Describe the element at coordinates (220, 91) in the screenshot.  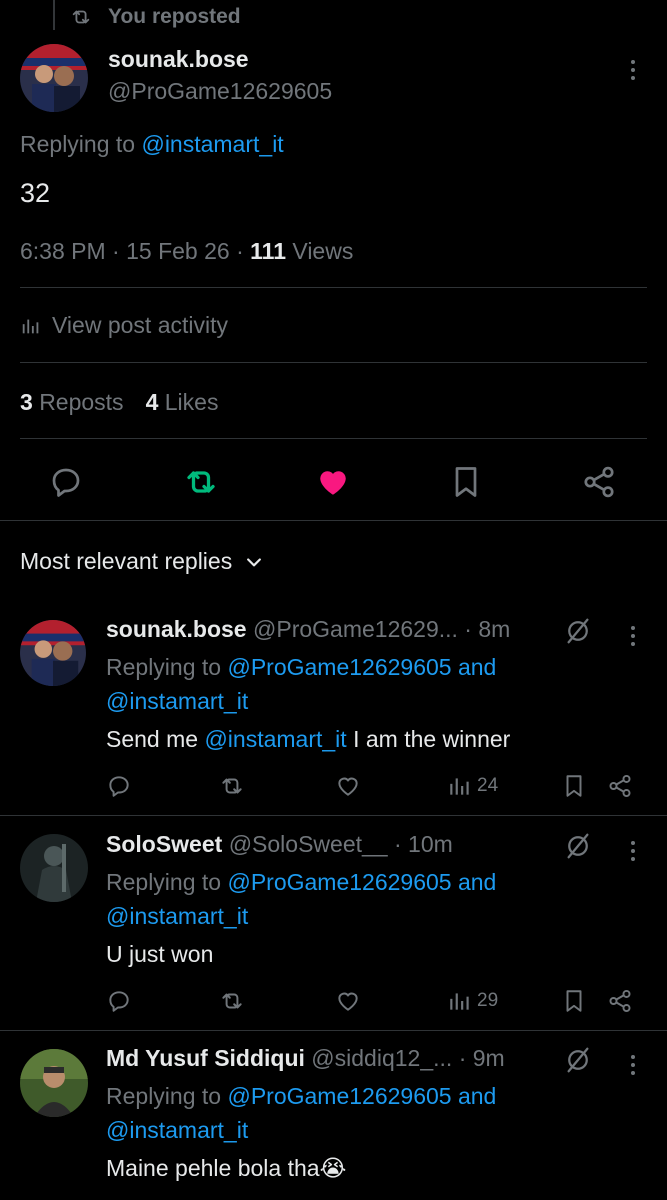
I see `author-handle: @ProGame12629605` at that location.